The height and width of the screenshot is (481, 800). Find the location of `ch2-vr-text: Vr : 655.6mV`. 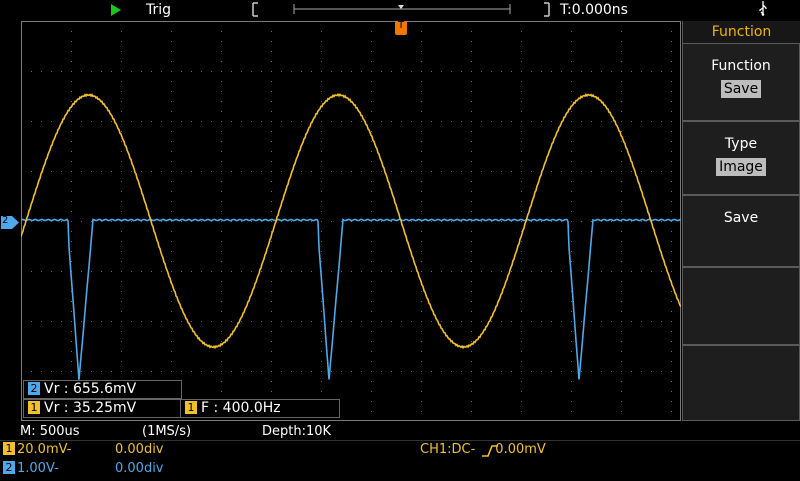

ch2-vr-text: Vr : 655.6mV is located at coordinates (90, 389).